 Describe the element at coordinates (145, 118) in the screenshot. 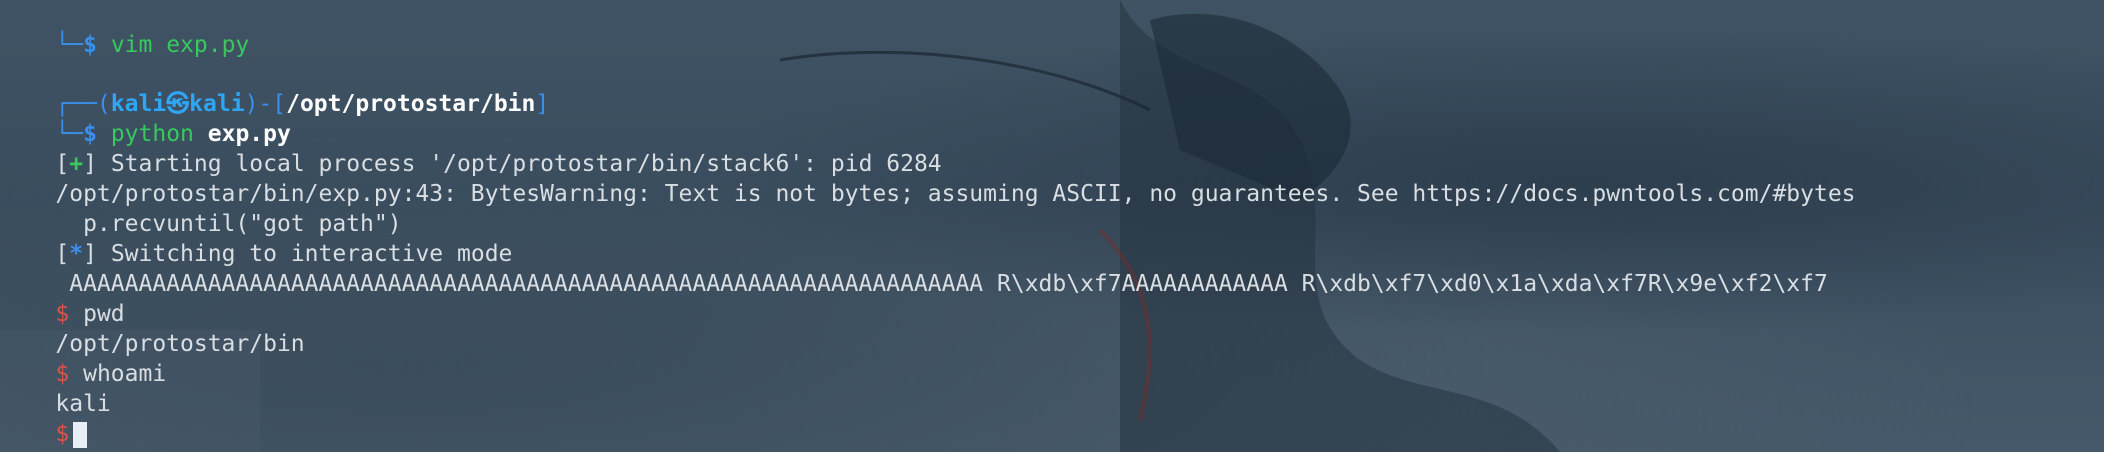

I see `command-line-python: └─$ python exp.py` at that location.